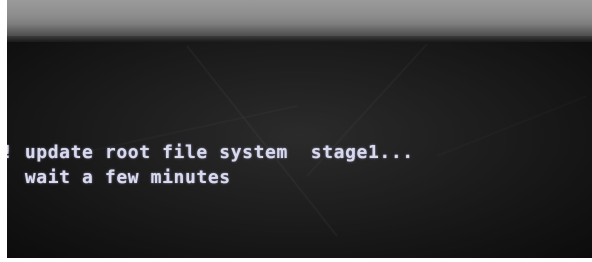 The width and height of the screenshot is (592, 262). I want to click on photo-left-border, so click(3, 131).